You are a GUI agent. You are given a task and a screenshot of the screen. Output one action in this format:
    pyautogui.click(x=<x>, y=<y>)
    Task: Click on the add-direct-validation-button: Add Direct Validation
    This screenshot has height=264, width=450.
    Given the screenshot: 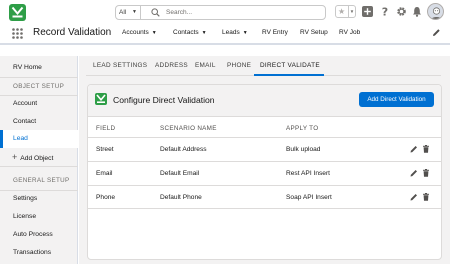 What is the action you would take?
    pyautogui.click(x=396, y=99)
    